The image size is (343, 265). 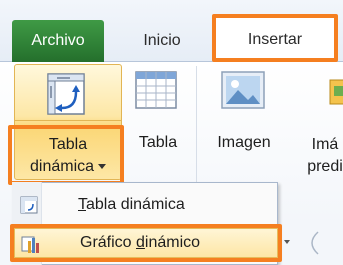 I want to click on image-label: Imagen, so click(x=244, y=143).